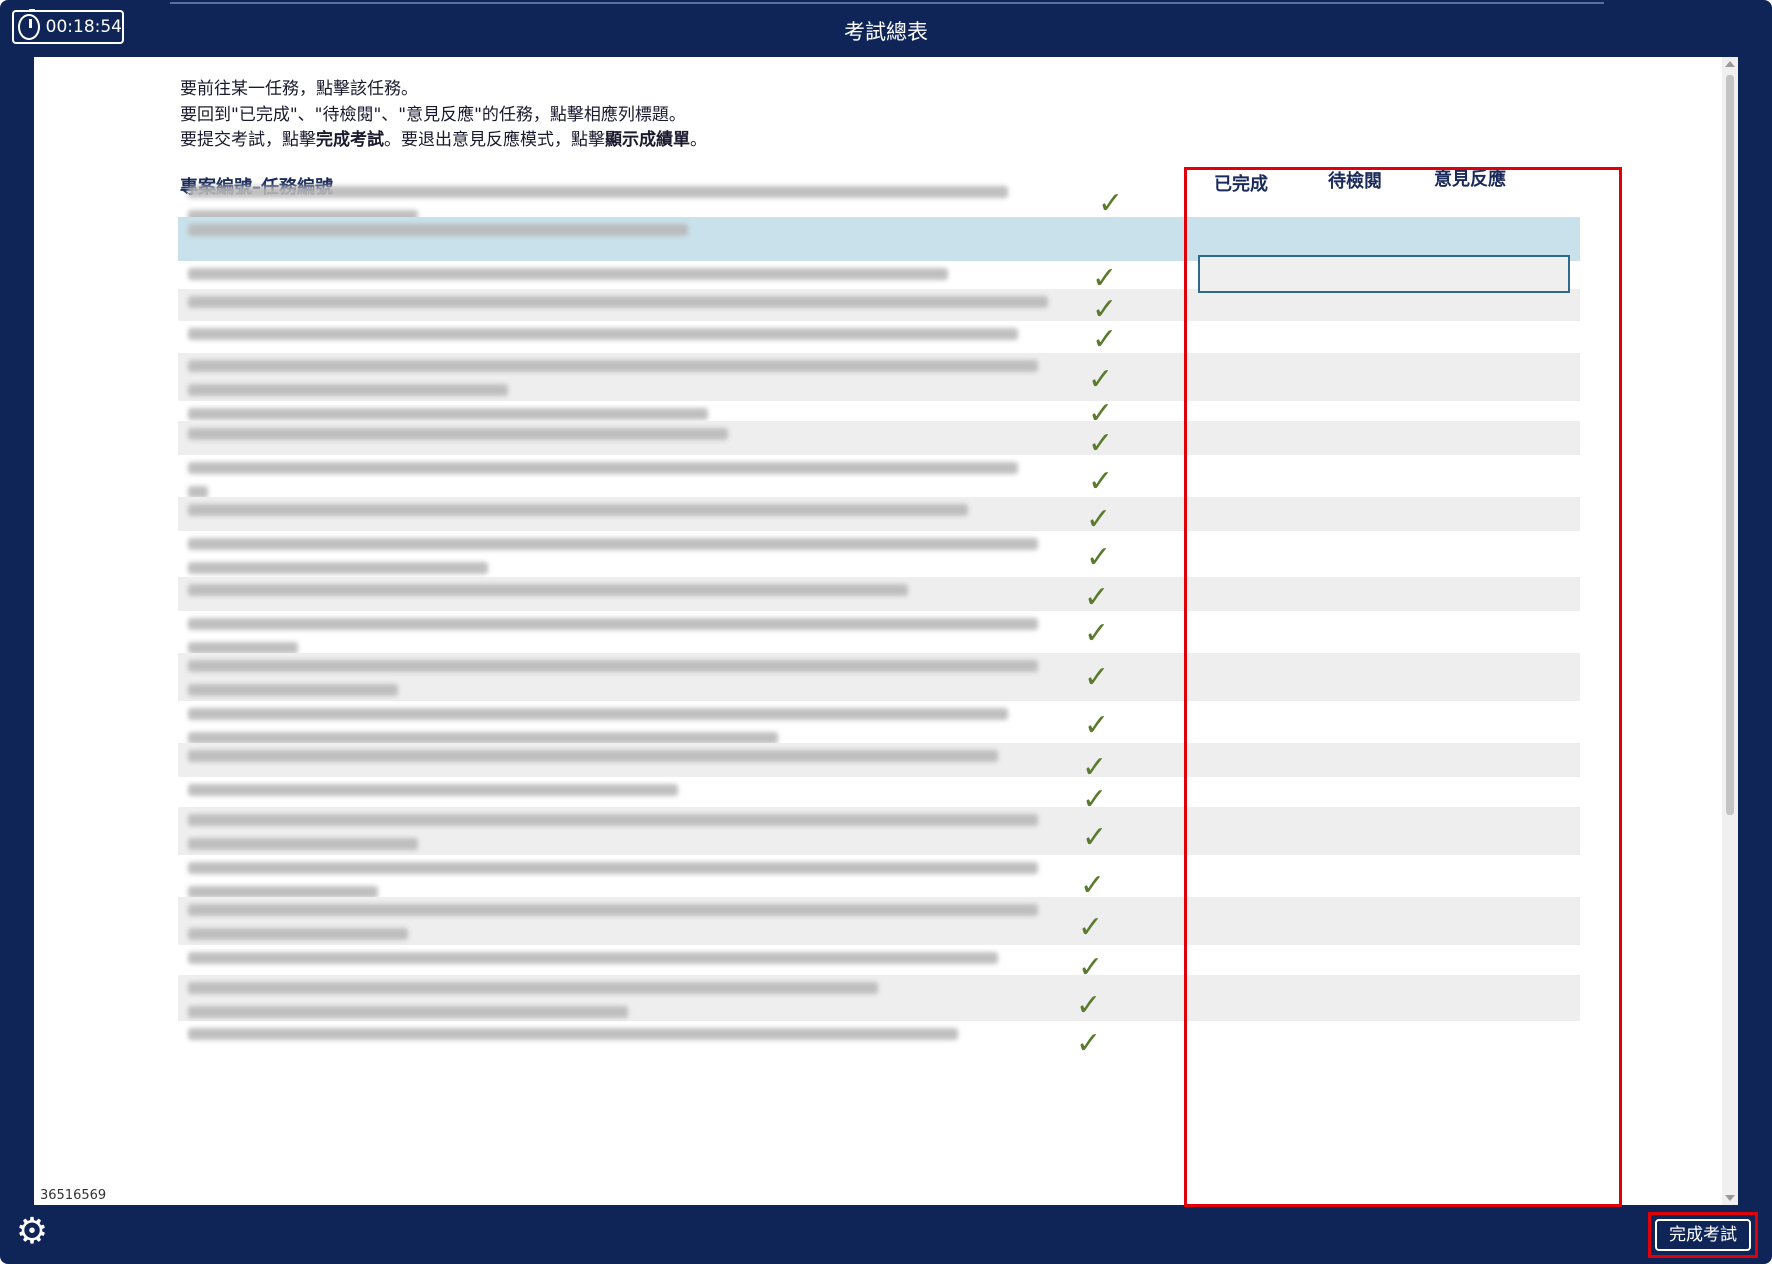 The height and width of the screenshot is (1264, 1772). Describe the element at coordinates (1384, 274) in the screenshot. I see `selected-row-status-cell` at that location.